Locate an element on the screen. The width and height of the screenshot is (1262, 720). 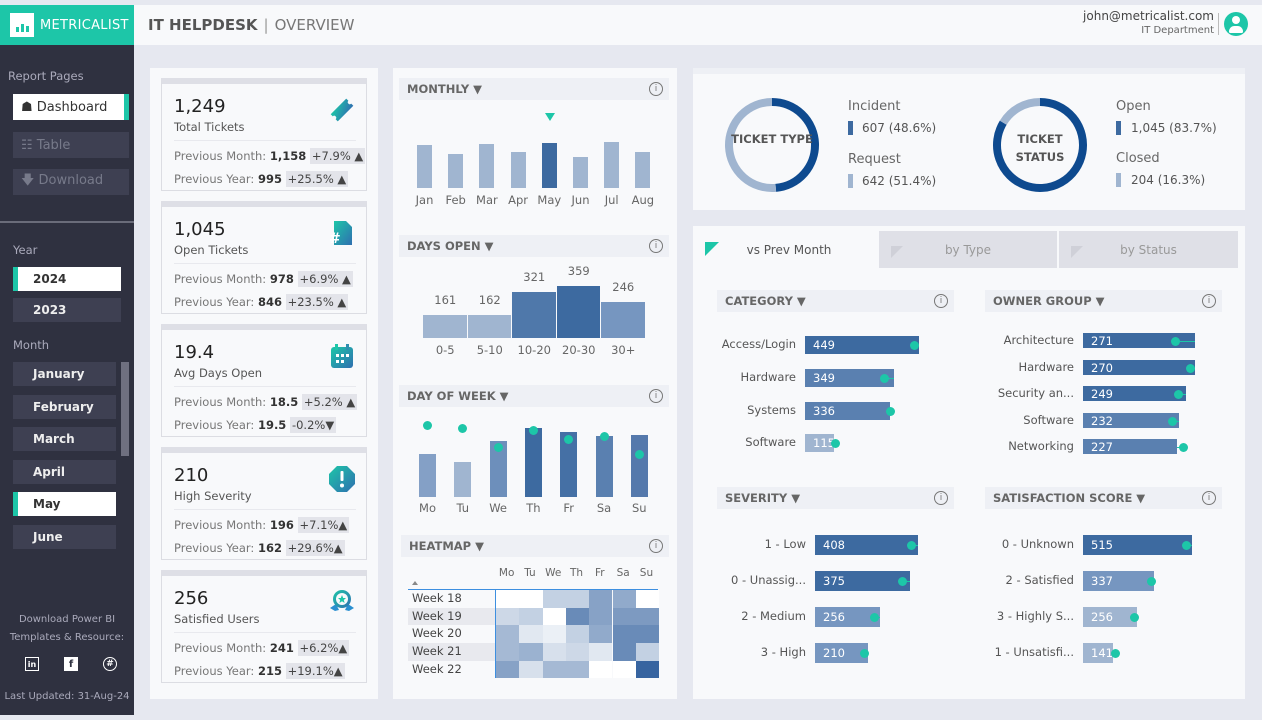
days-open-header: DAYS OPEN ▼ i is located at coordinates (534, 246).